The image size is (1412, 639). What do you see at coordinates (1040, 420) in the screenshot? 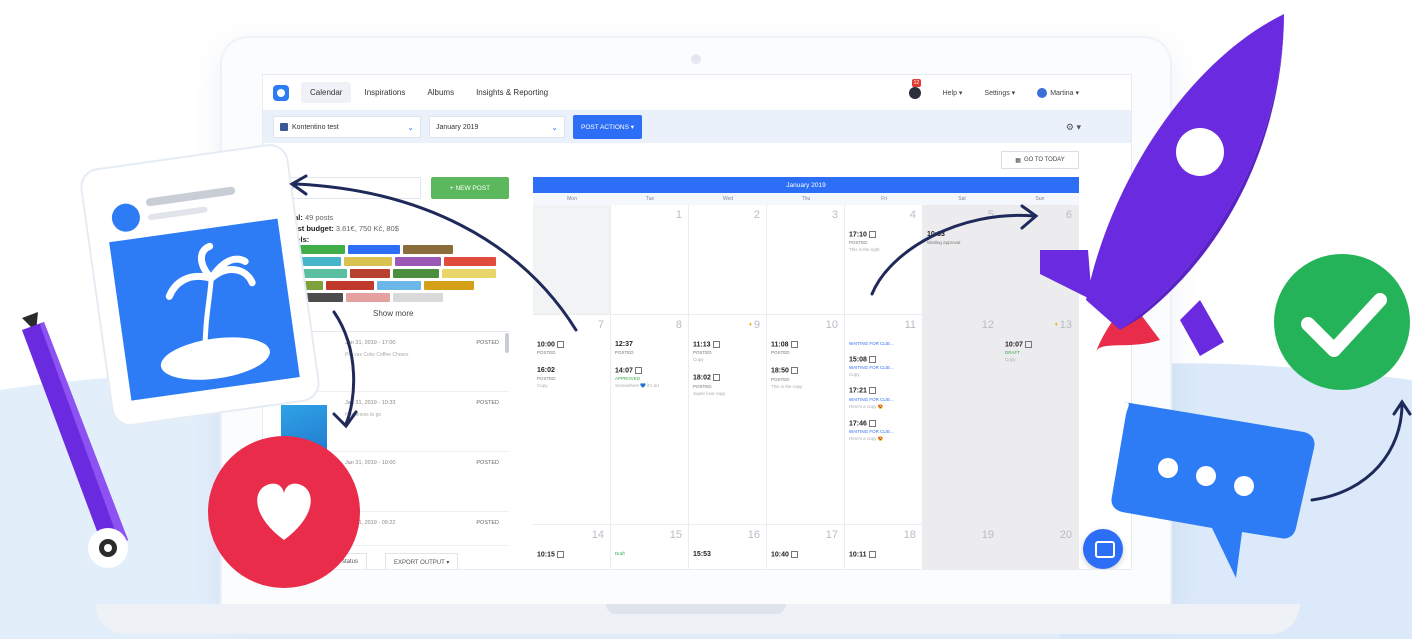
I see `calendar-day: 13 10:07 DRAFT Copy` at bounding box center [1040, 420].